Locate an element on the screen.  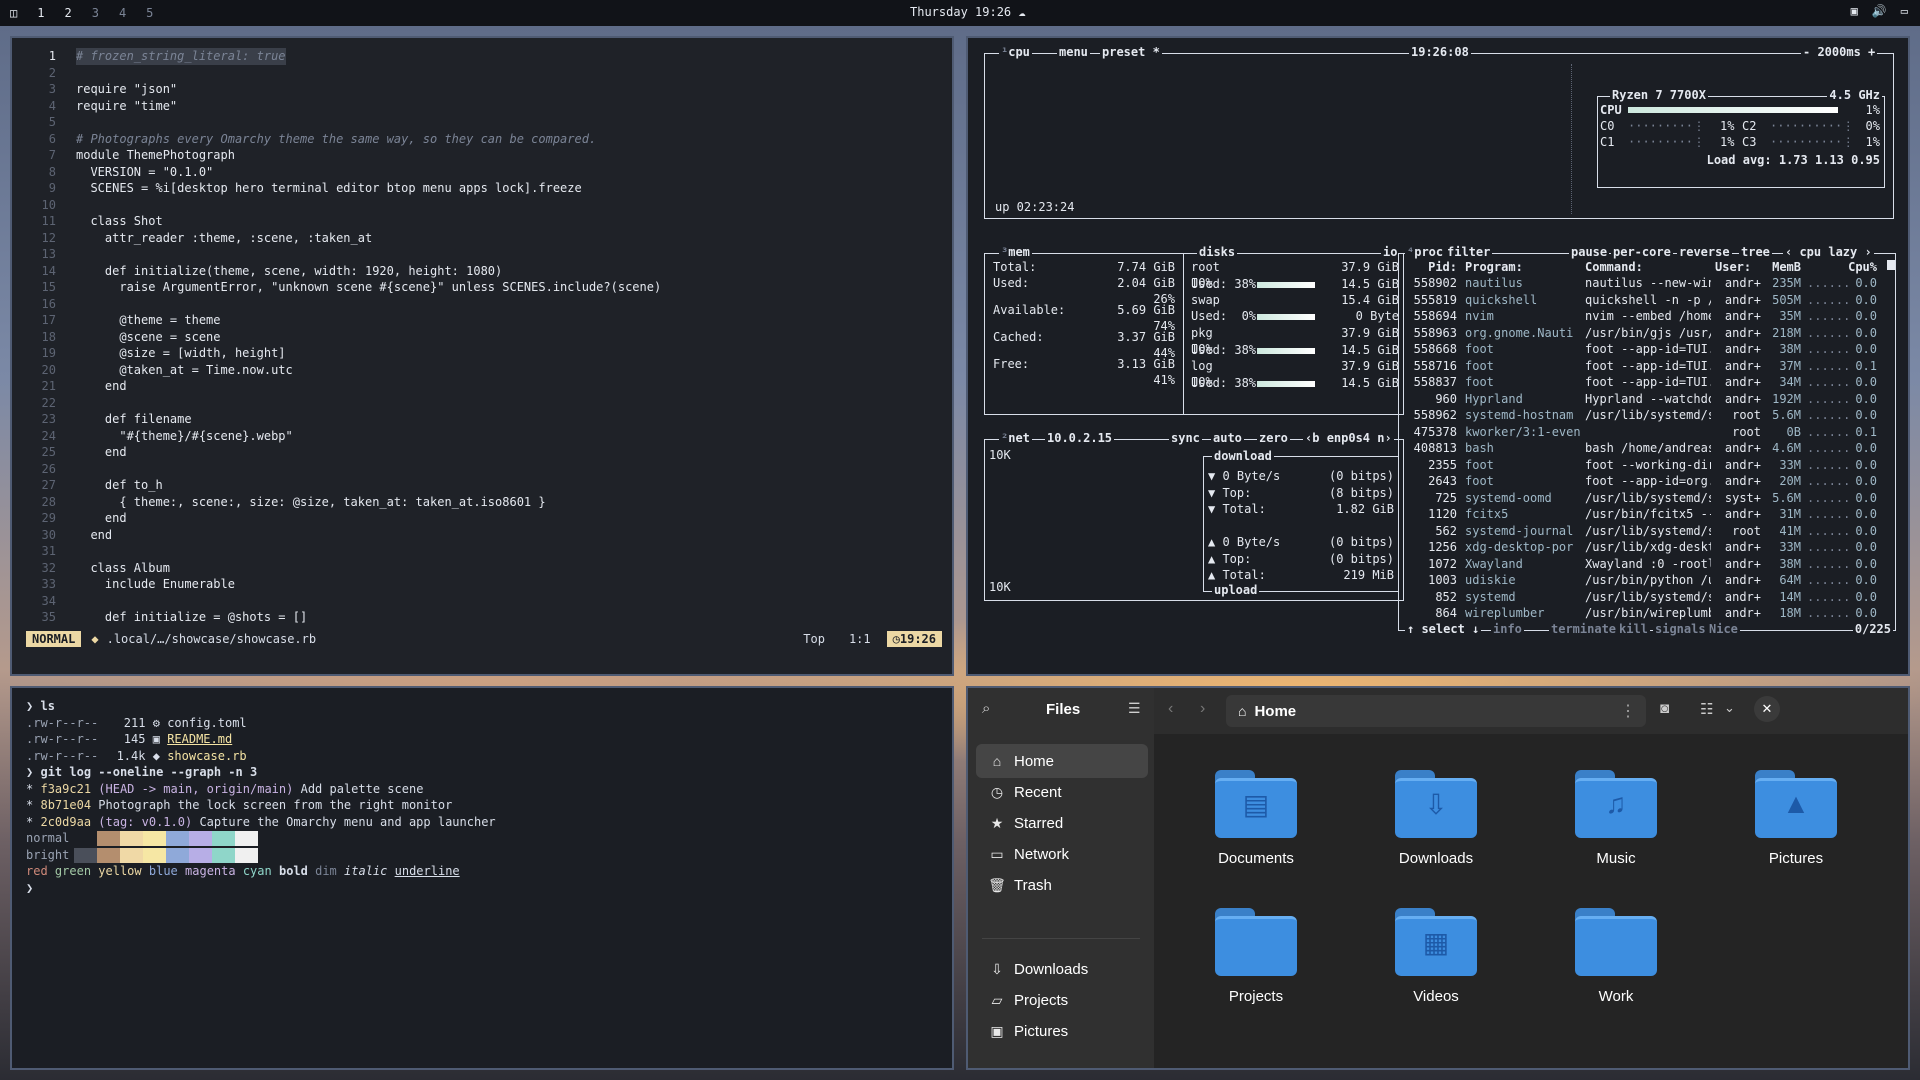
close-icon: ✕ is located at coordinates (1767, 709).